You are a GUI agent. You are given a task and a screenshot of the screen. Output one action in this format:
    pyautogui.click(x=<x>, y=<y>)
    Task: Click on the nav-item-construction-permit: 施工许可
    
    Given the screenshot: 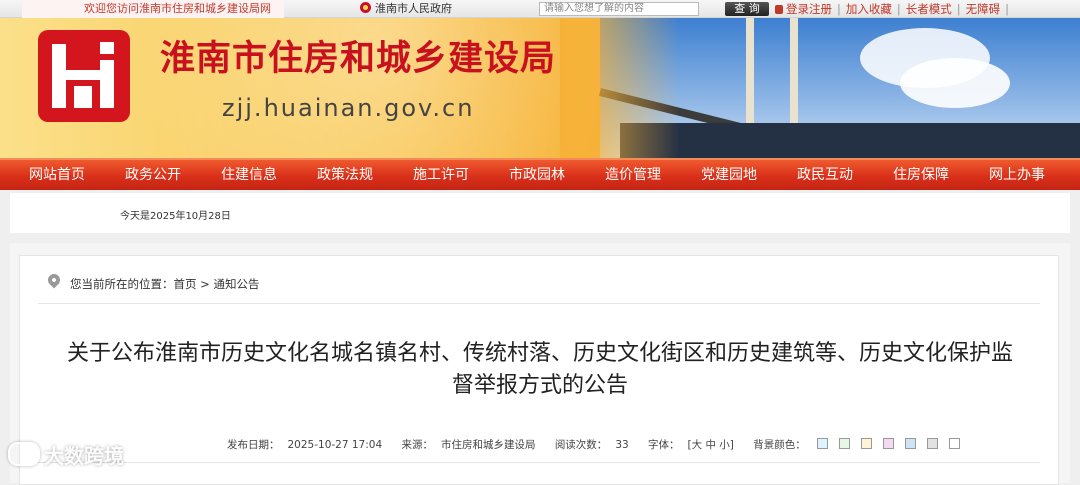 What is the action you would take?
    pyautogui.click(x=441, y=175)
    